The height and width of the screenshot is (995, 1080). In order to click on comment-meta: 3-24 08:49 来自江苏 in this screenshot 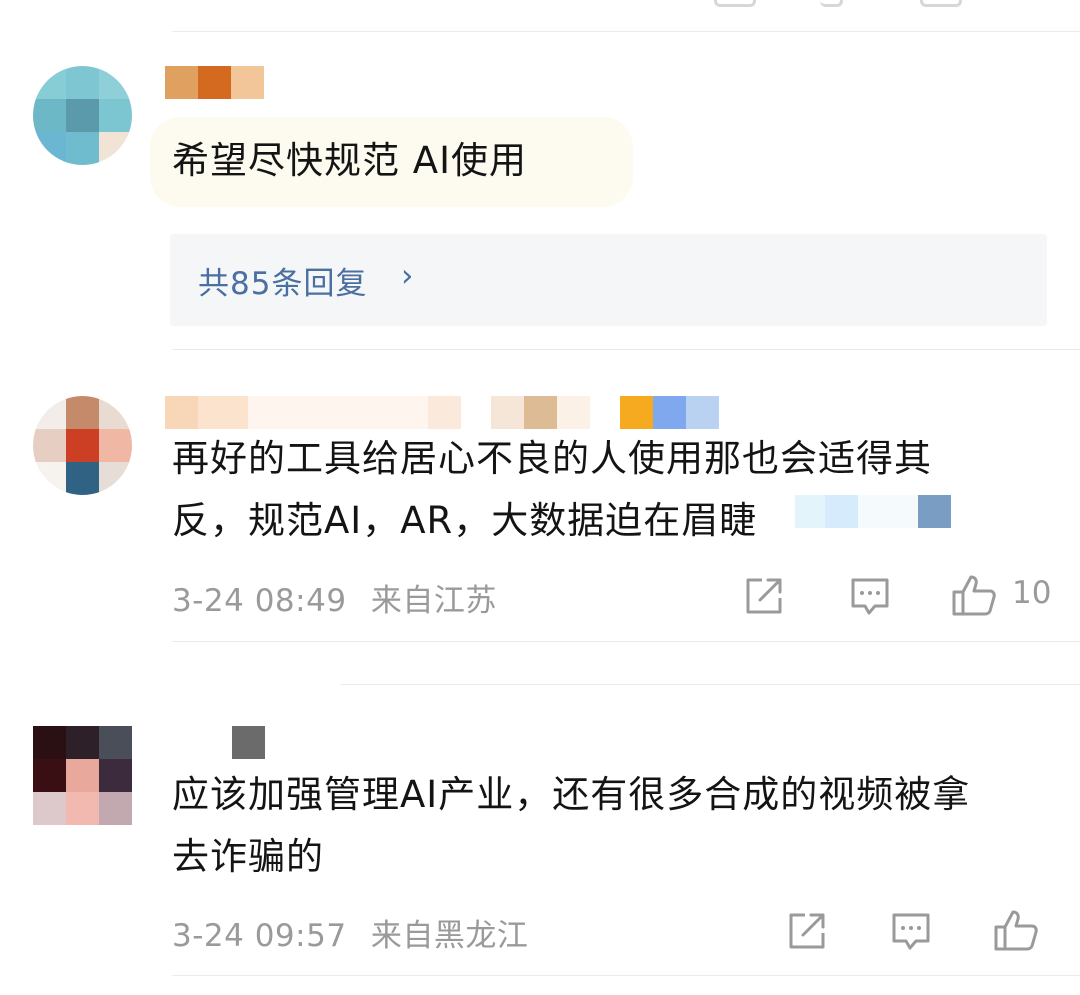, I will do `click(334, 597)`.